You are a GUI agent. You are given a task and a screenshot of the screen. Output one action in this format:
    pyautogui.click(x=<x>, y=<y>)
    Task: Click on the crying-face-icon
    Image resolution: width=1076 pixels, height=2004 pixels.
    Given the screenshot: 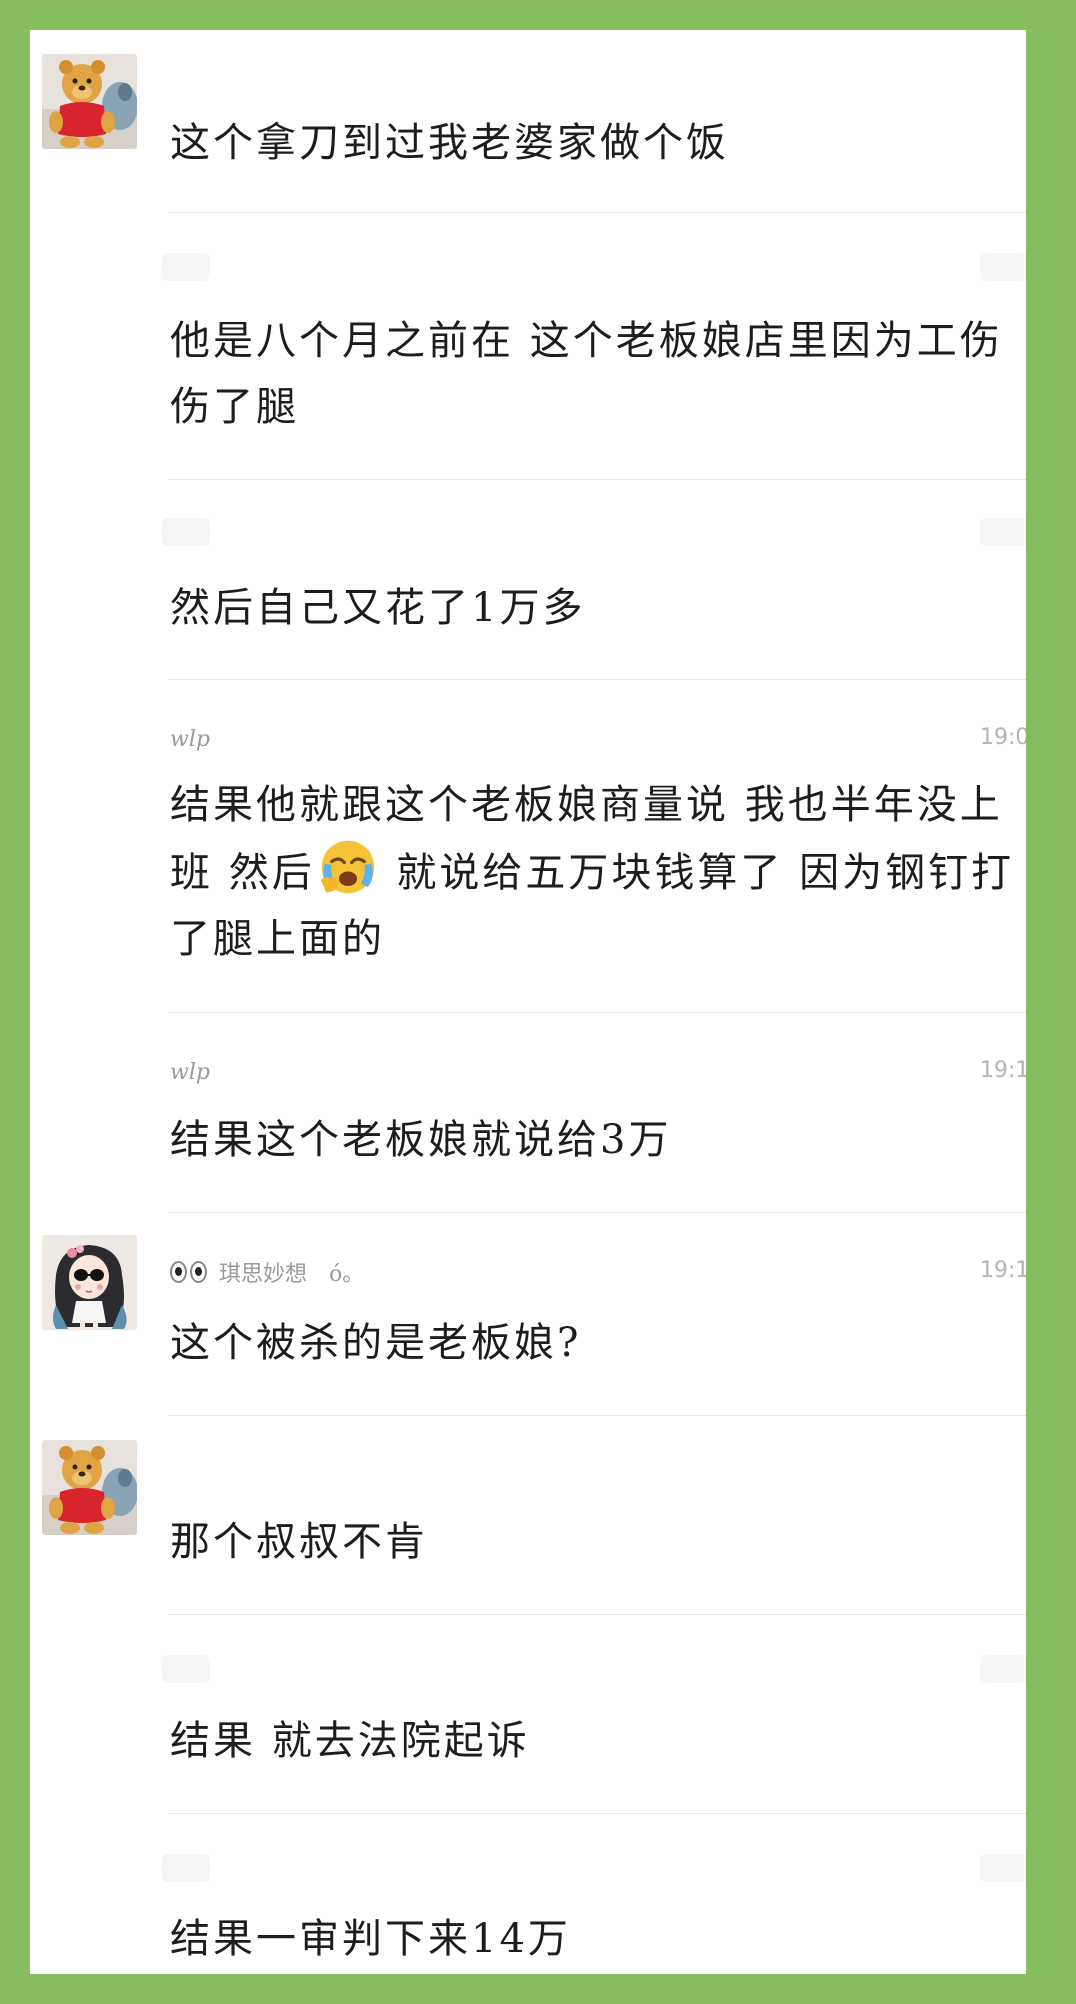 What is the action you would take?
    pyautogui.click(x=347, y=867)
    